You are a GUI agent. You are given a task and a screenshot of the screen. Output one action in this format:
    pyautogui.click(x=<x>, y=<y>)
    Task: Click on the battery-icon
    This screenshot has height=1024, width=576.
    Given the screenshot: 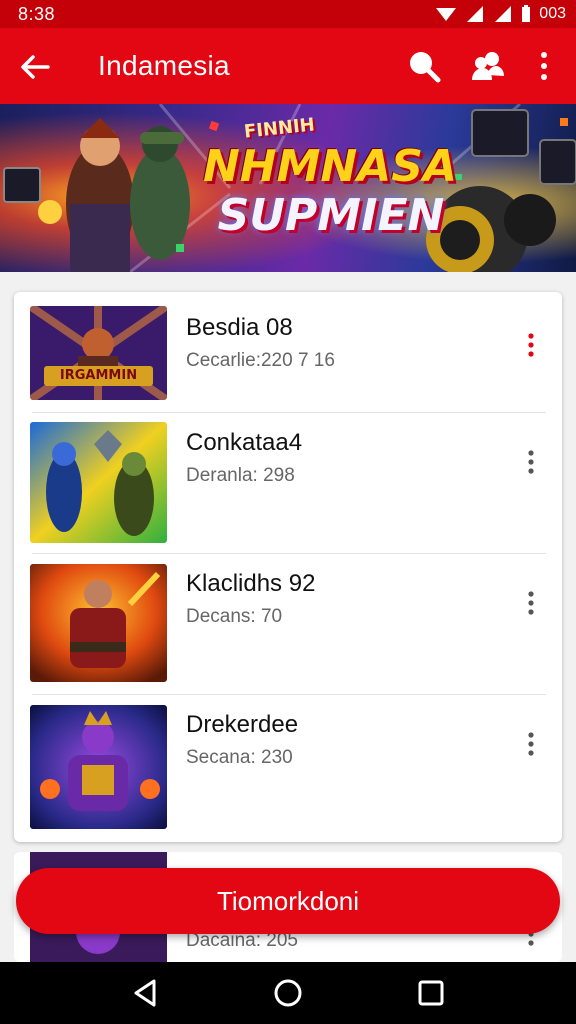 What is the action you would take?
    pyautogui.click(x=526, y=13)
    